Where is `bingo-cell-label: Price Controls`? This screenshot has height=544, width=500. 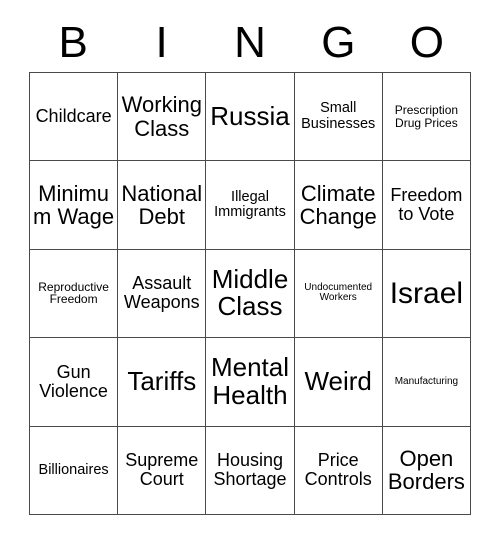
bingo-cell-label: Price Controls is located at coordinates (338, 470).